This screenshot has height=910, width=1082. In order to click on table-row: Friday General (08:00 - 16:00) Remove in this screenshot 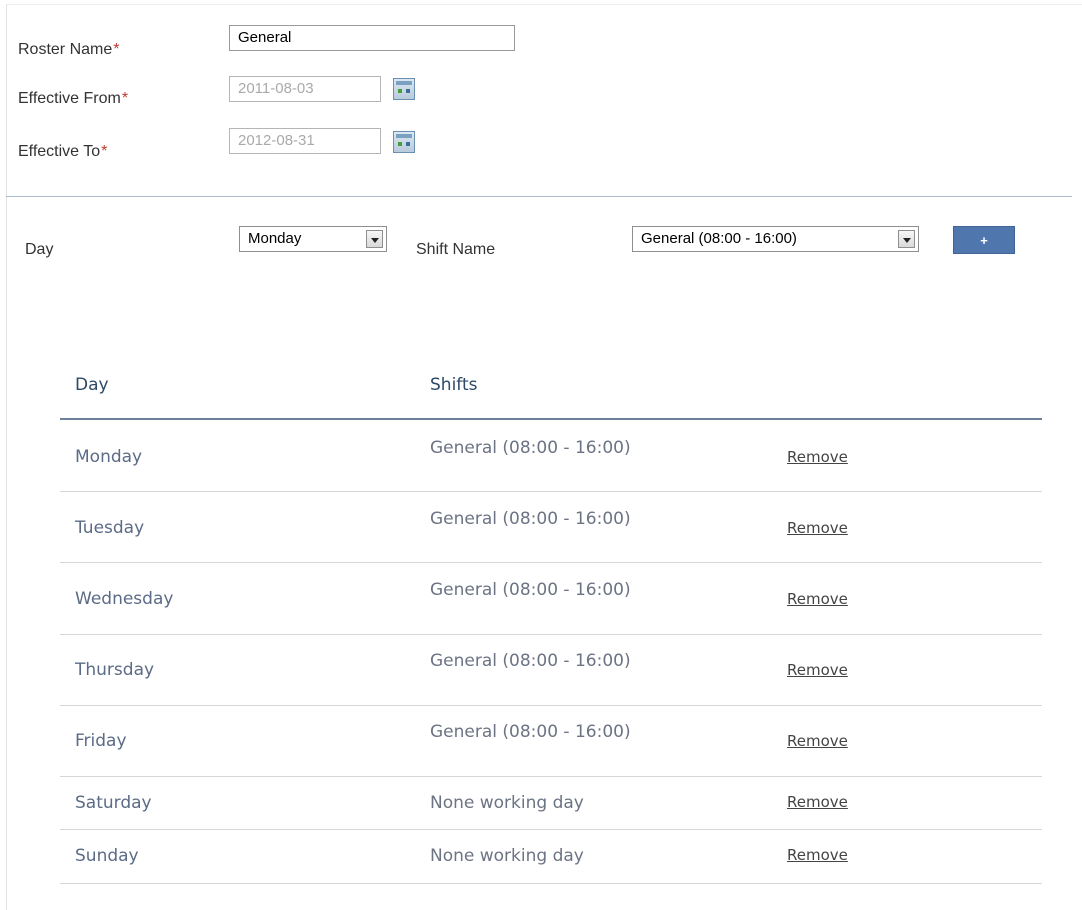, I will do `click(551, 741)`.